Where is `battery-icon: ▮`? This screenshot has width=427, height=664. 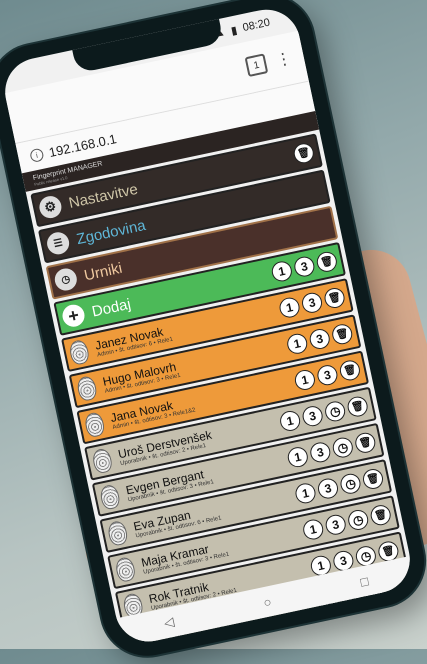 battery-icon: ▮ is located at coordinates (234, 31).